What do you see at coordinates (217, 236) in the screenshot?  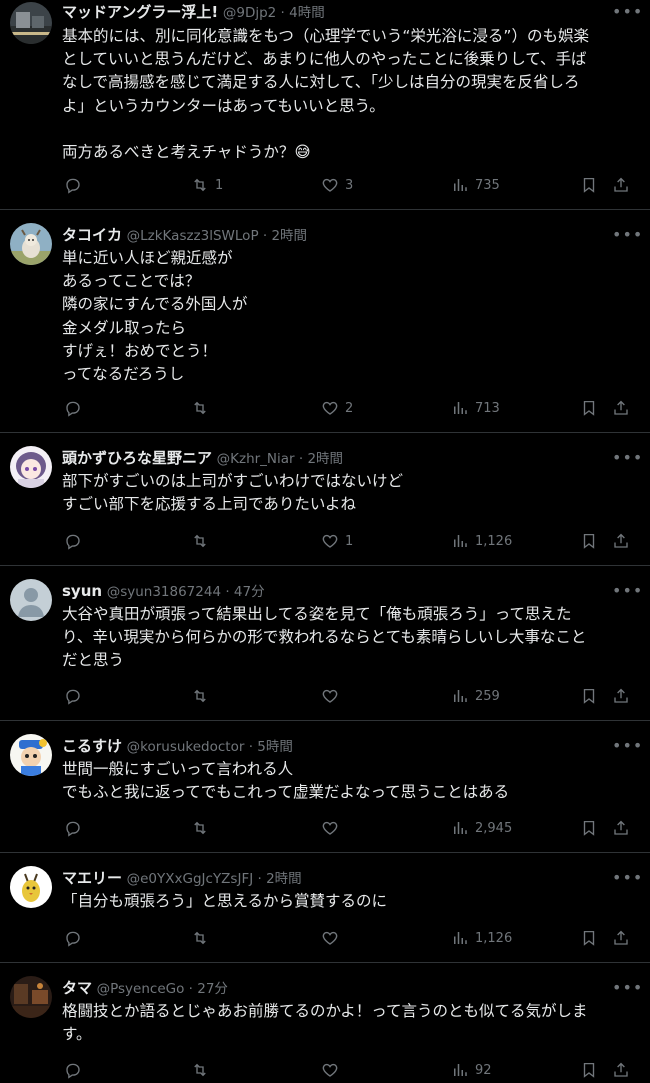 I see `author-handle-time: @LzkKaszz3lSWLoP · 2時間` at bounding box center [217, 236].